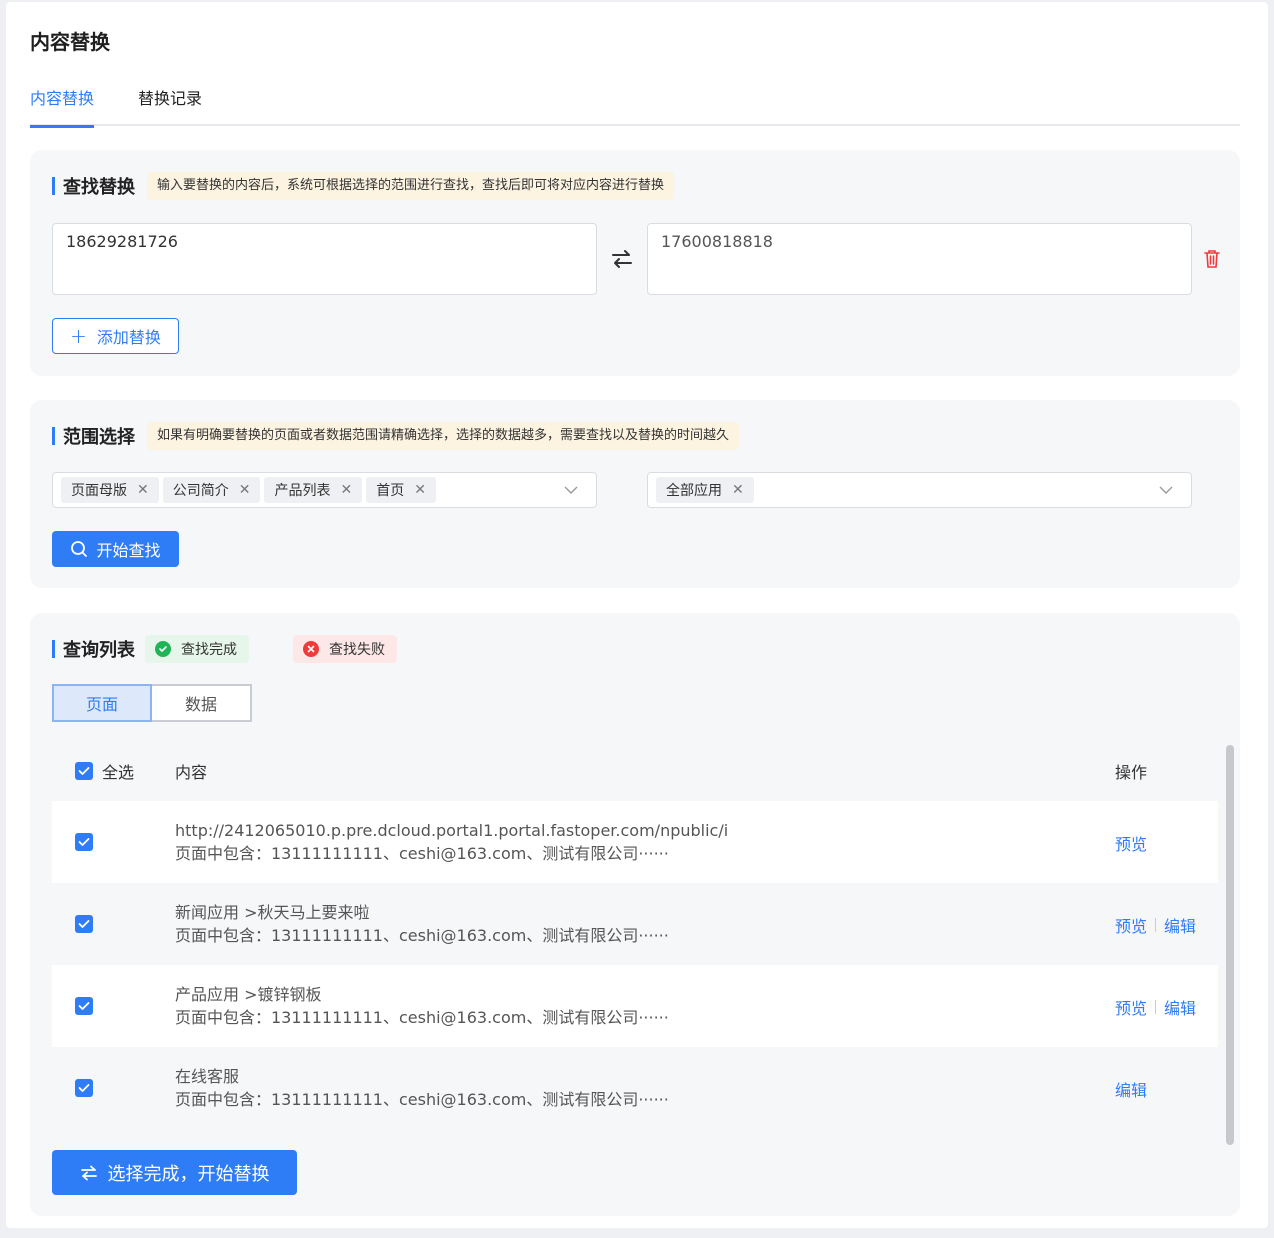 The image size is (1274, 1238). Describe the element at coordinates (311, 649) in the screenshot. I see `x-circle-icon` at that location.